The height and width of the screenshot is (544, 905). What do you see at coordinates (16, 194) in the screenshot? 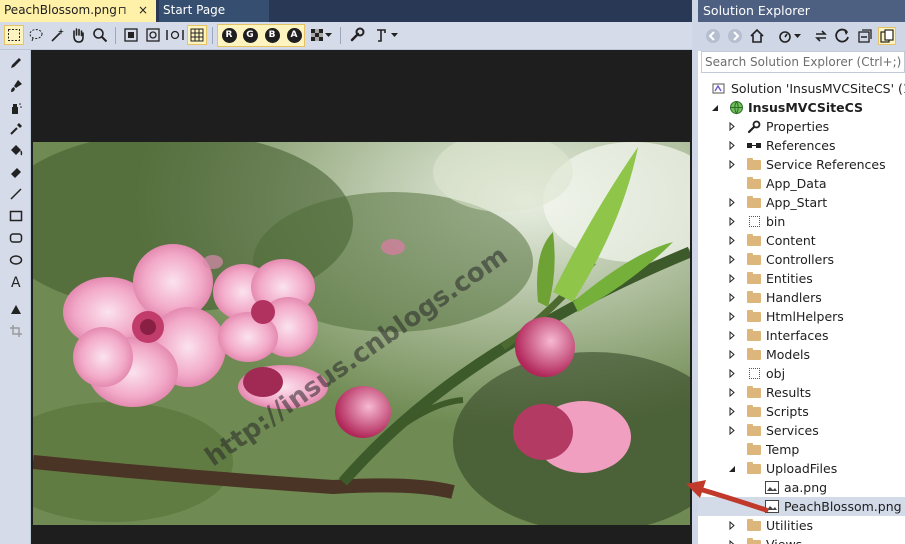
I see `line-tool-icon` at bounding box center [16, 194].